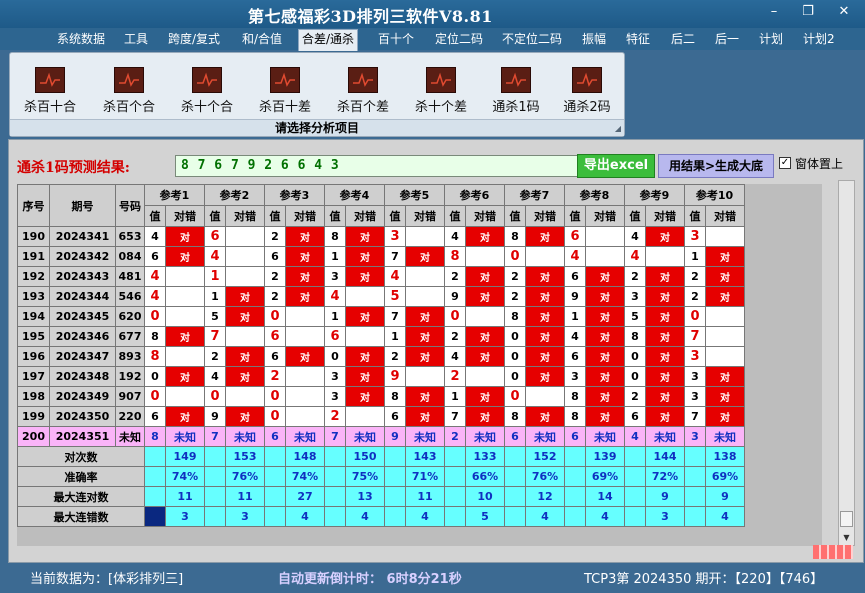 The height and width of the screenshot is (593, 865). I want to click on menu-sum: 和/合值, so click(262, 40).